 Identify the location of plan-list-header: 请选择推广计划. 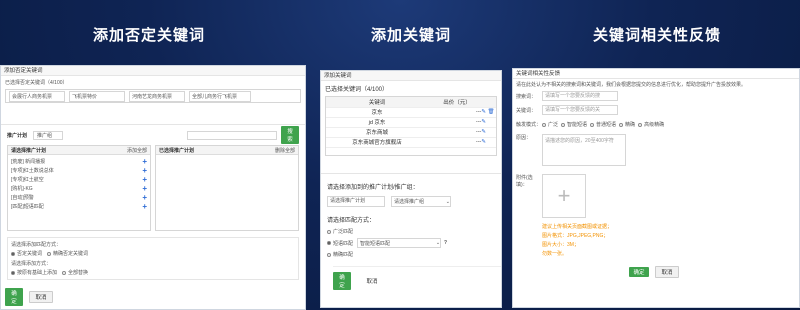
(29, 150).